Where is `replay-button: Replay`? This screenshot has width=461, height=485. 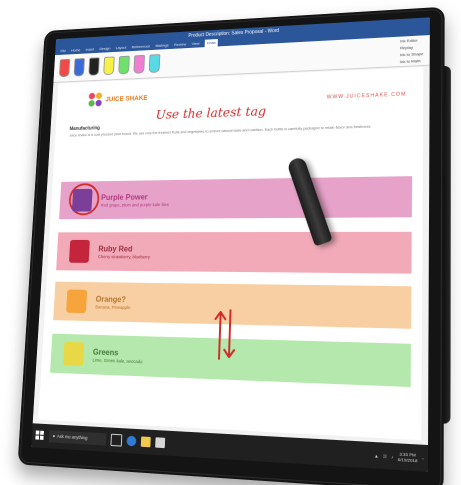 replay-button: Replay is located at coordinates (411, 47).